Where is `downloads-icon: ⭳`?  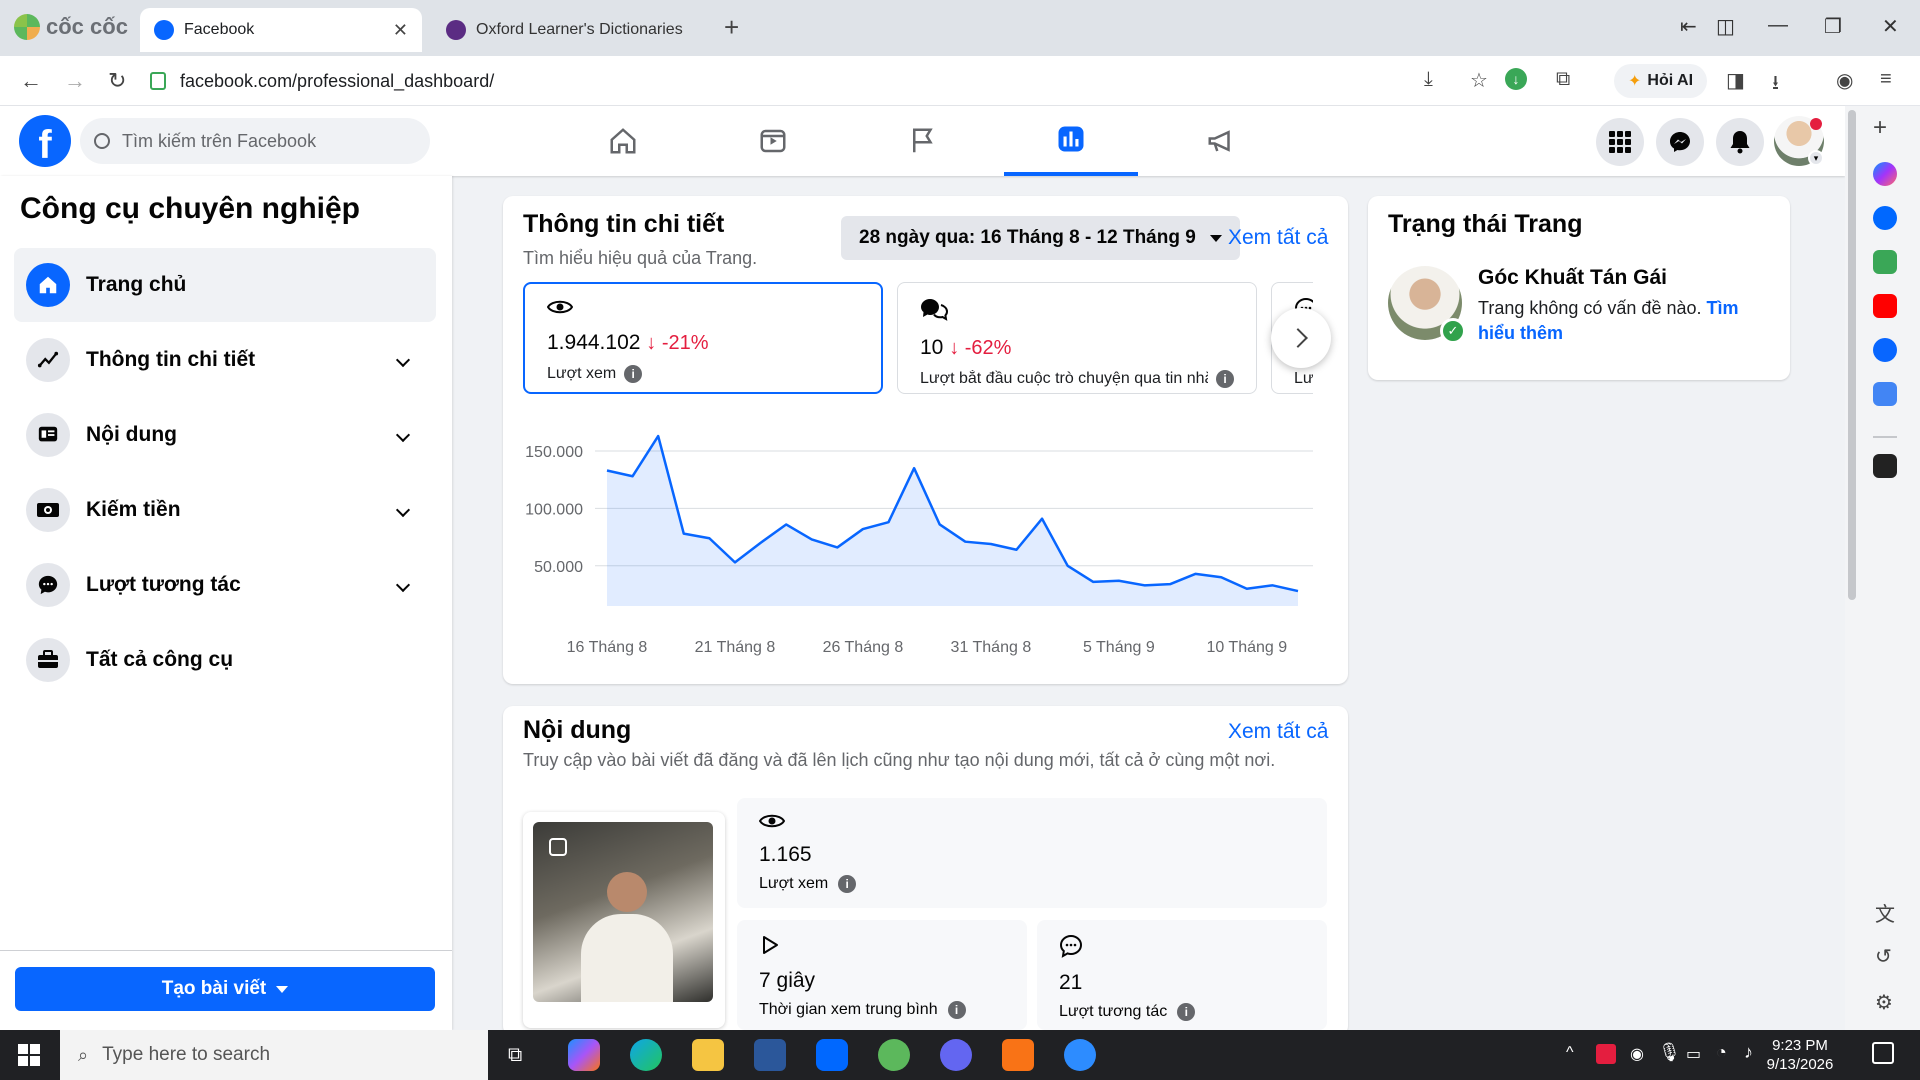 downloads-icon: ⭳ is located at coordinates (1775, 85).